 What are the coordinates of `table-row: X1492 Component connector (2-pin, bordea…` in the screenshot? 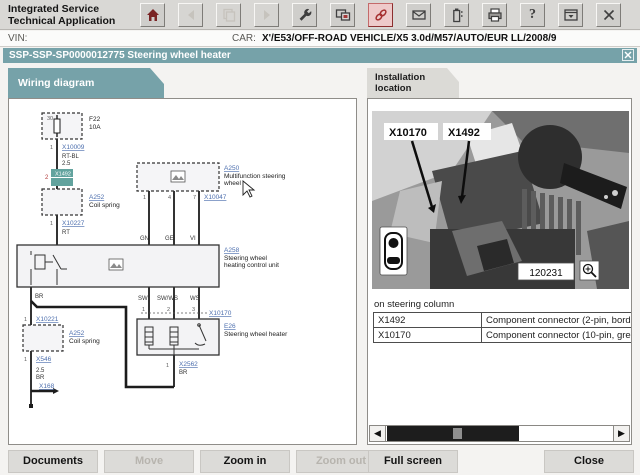 It's located at (502, 320).